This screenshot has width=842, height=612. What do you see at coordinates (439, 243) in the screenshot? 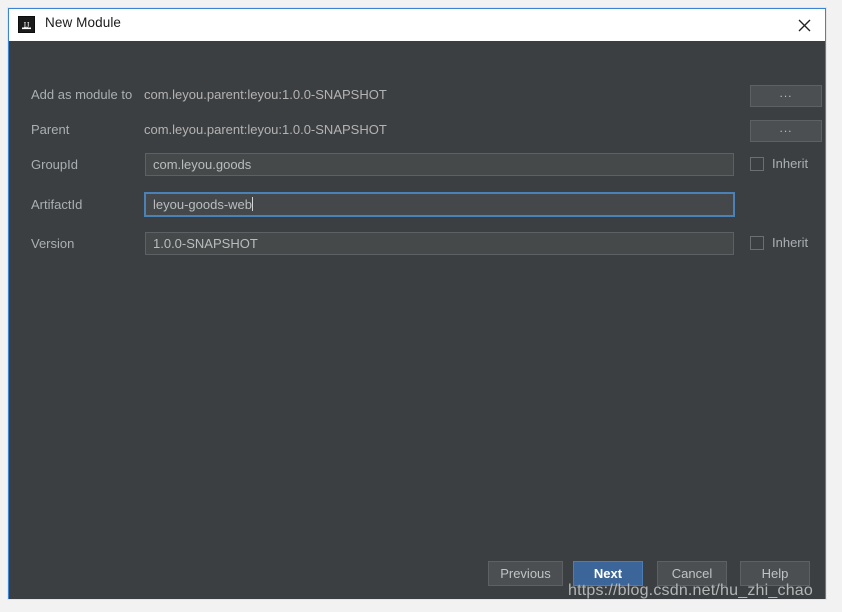
I see `version-input: 1.0.0-SNAPSHOT` at bounding box center [439, 243].